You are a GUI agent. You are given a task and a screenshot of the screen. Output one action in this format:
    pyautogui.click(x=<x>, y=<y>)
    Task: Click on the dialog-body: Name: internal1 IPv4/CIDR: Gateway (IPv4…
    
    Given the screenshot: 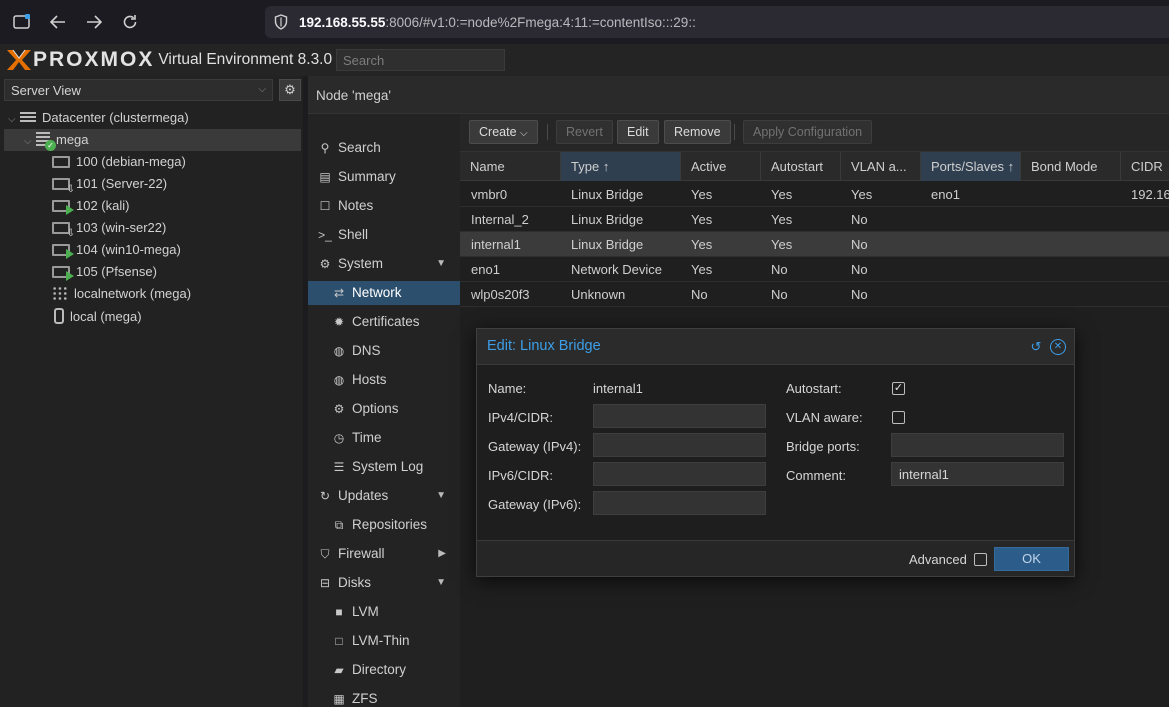 What is the action you would take?
    pyautogui.click(x=775, y=453)
    